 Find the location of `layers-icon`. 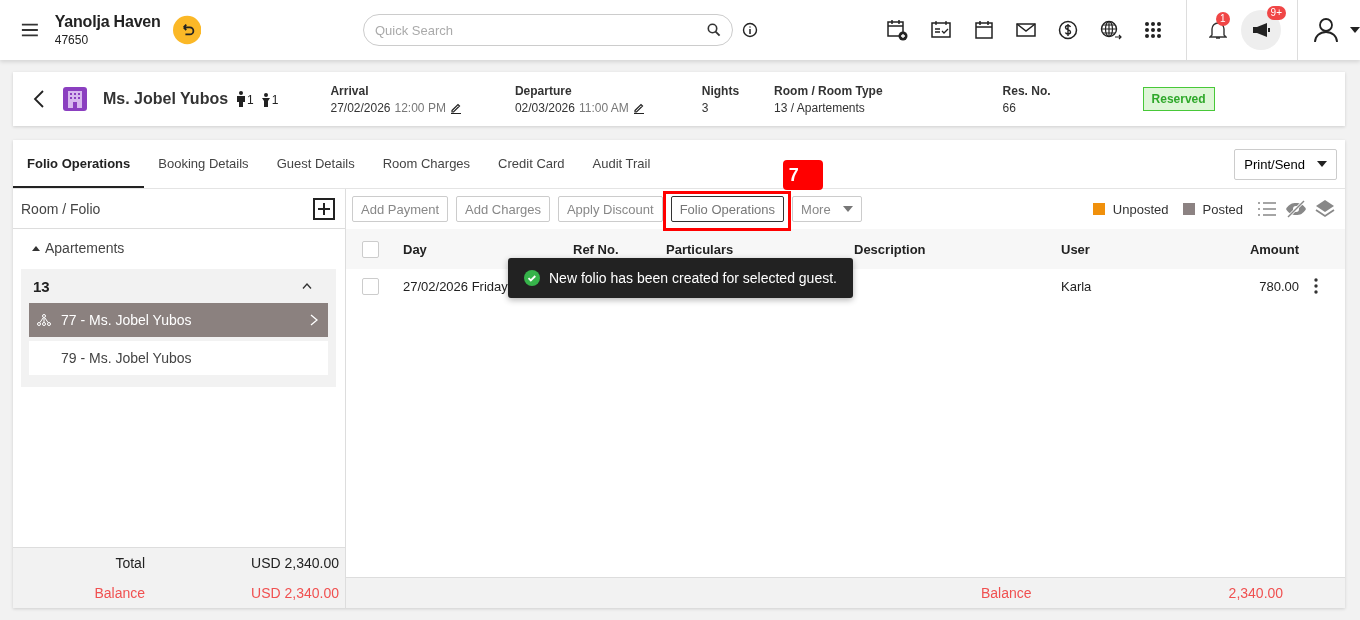

layers-icon is located at coordinates (1325, 209).